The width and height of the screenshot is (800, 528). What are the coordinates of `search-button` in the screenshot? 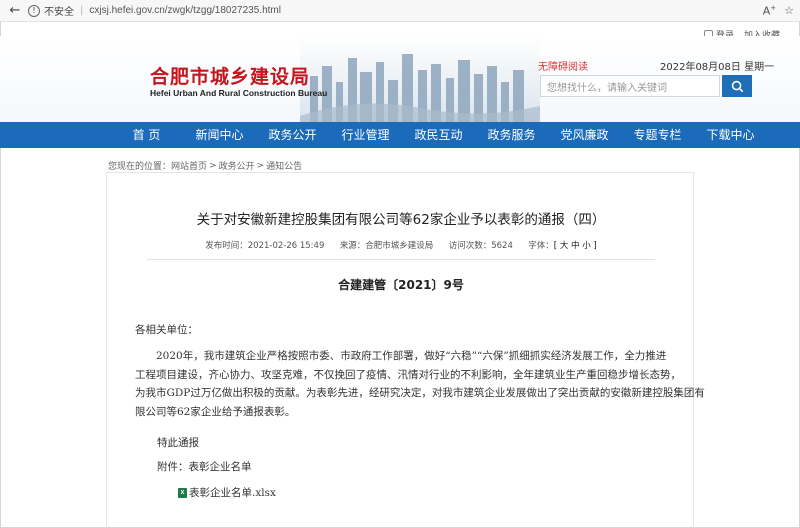 It's located at (737, 86).